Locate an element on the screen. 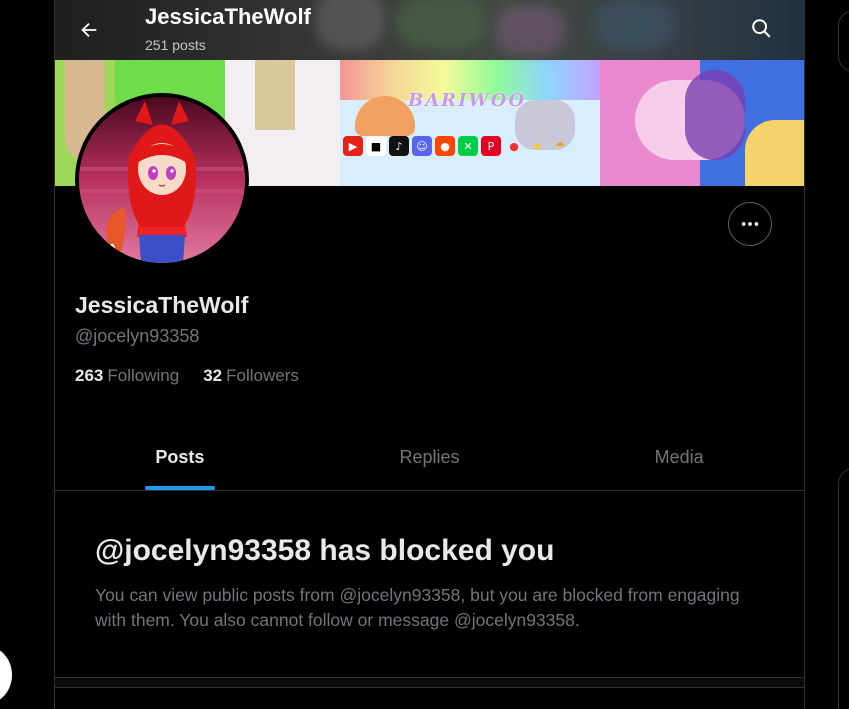  blocked-notice-title: @jocelyn93358 has blocked you is located at coordinates (325, 550).